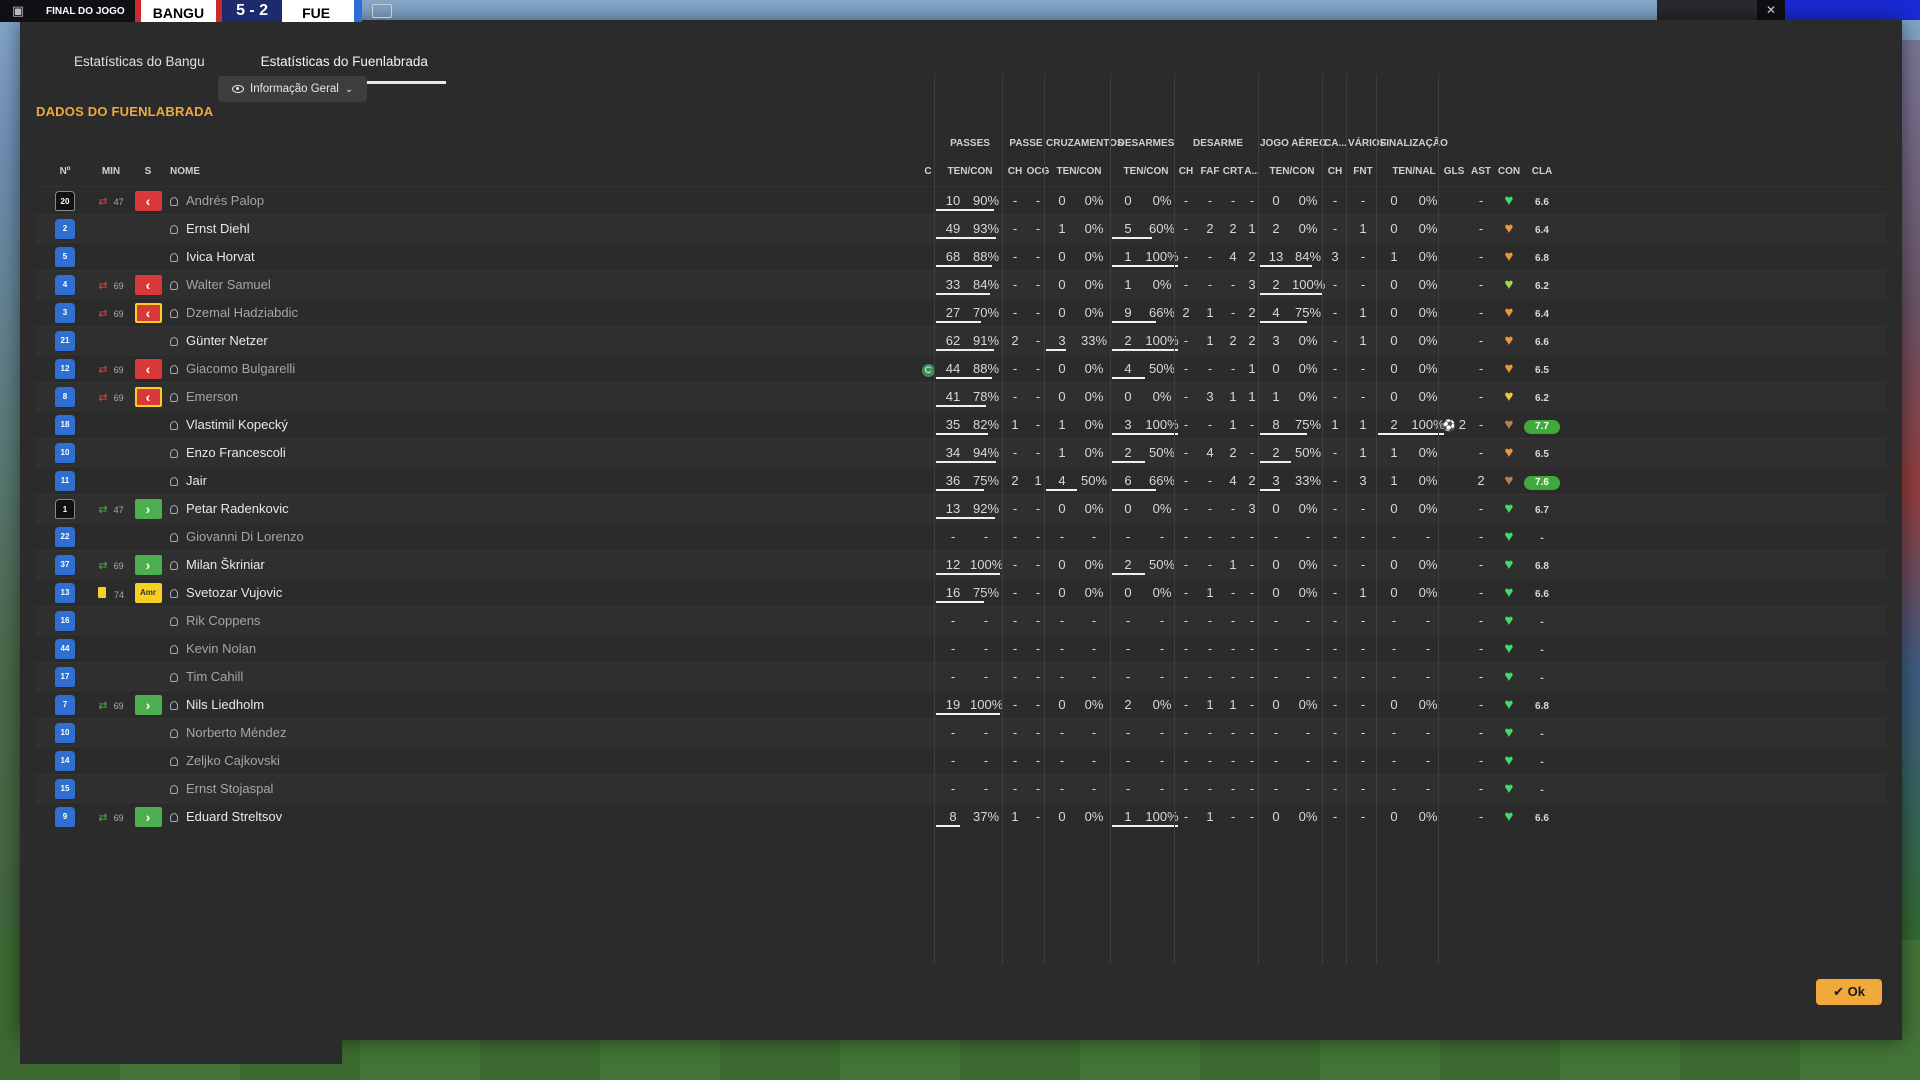 The image size is (1920, 1080). What do you see at coordinates (953, 536) in the screenshot?
I see `passes-attempts: -` at bounding box center [953, 536].